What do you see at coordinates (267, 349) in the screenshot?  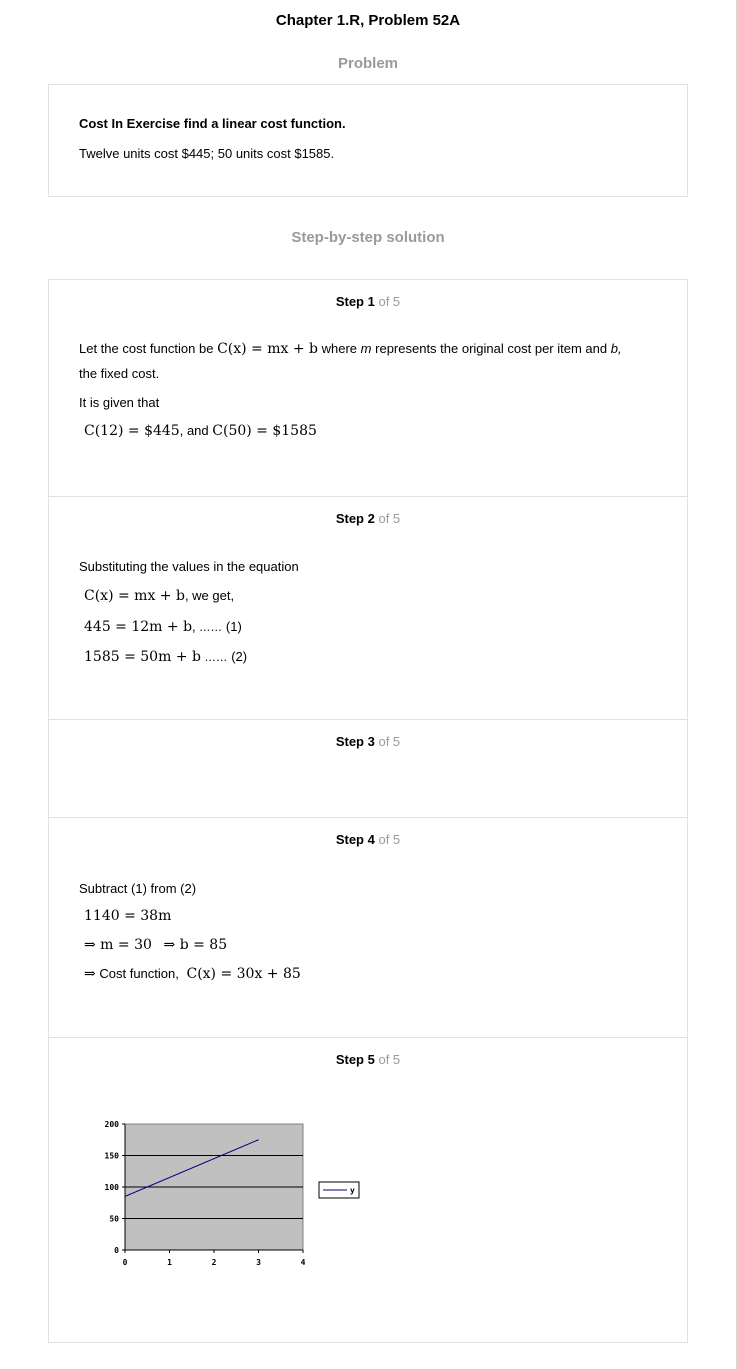 I see `step-1-equation: C(x) = mx + b` at bounding box center [267, 349].